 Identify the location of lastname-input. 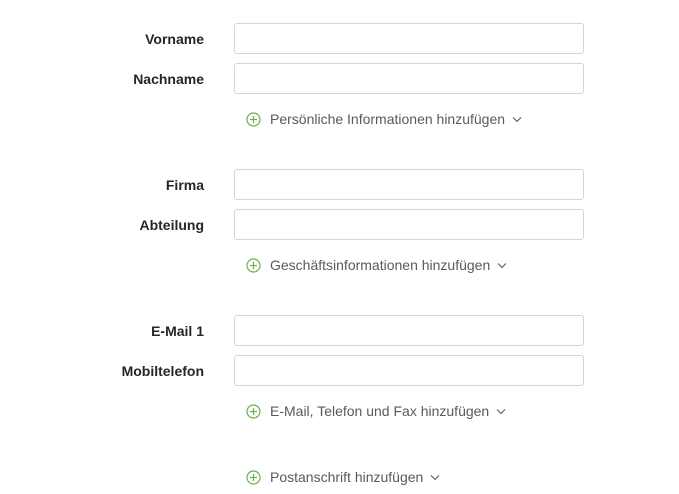
(409, 78).